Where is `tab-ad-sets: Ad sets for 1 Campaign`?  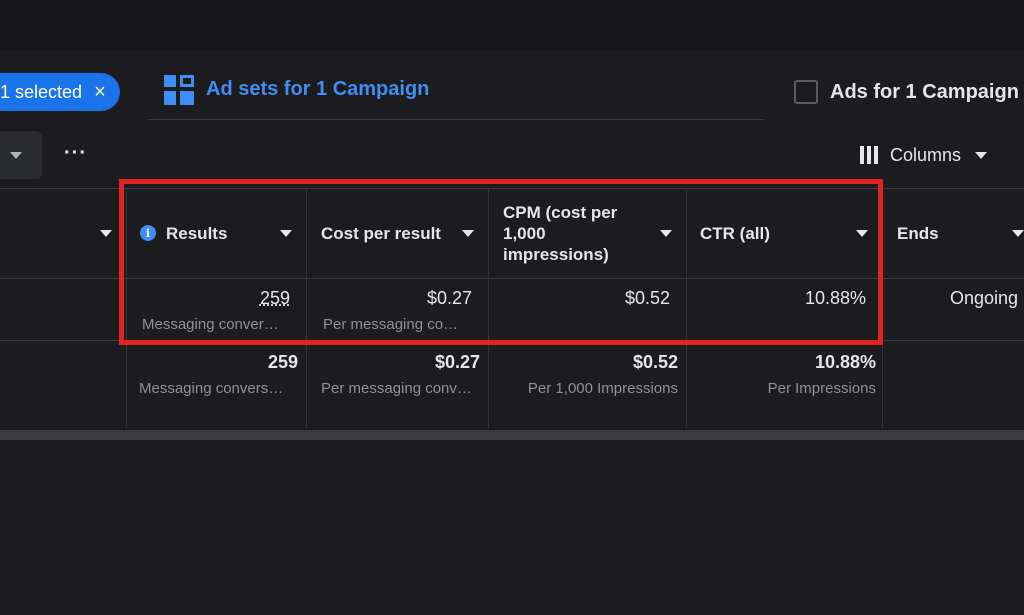
tab-ad-sets: Ad sets for 1 Campaign is located at coordinates (456, 90).